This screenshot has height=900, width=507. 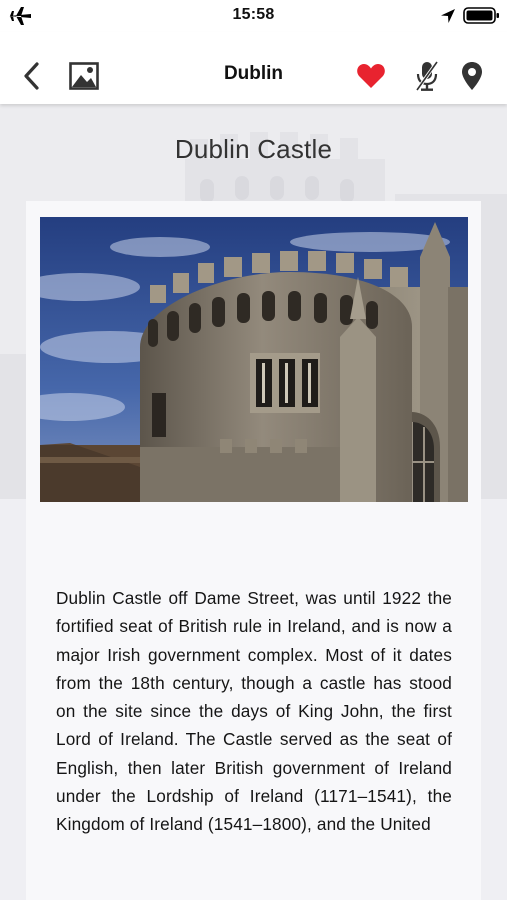 What do you see at coordinates (253, 73) in the screenshot?
I see `nav-title: Dublin` at bounding box center [253, 73].